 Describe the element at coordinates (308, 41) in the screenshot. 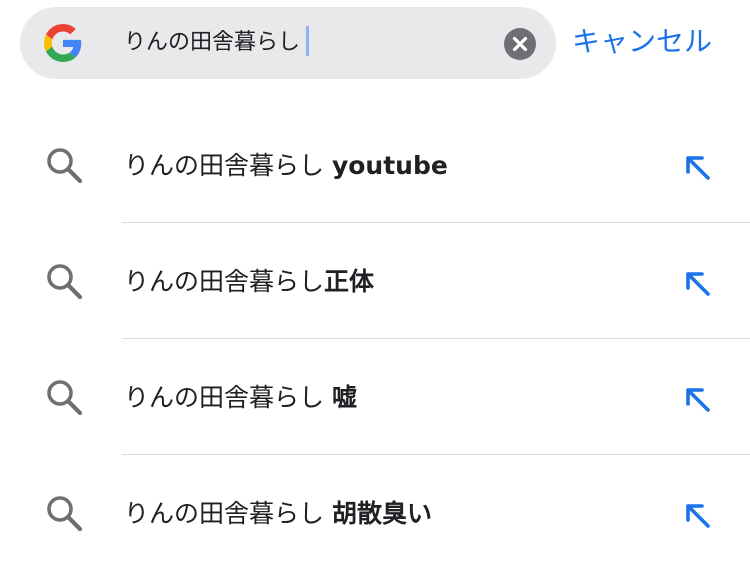

I see `text-cursor` at that location.